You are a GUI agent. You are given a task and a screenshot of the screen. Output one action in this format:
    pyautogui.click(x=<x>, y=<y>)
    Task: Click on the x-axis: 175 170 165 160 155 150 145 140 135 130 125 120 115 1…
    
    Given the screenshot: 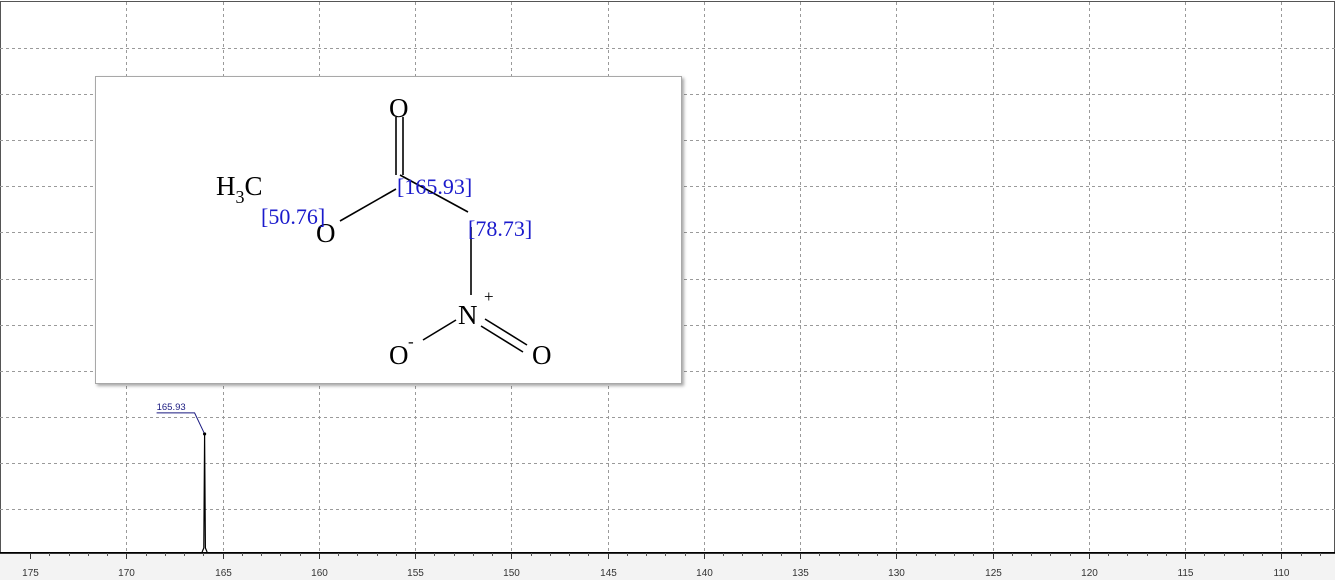 What is the action you would take?
    pyautogui.click(x=667, y=566)
    